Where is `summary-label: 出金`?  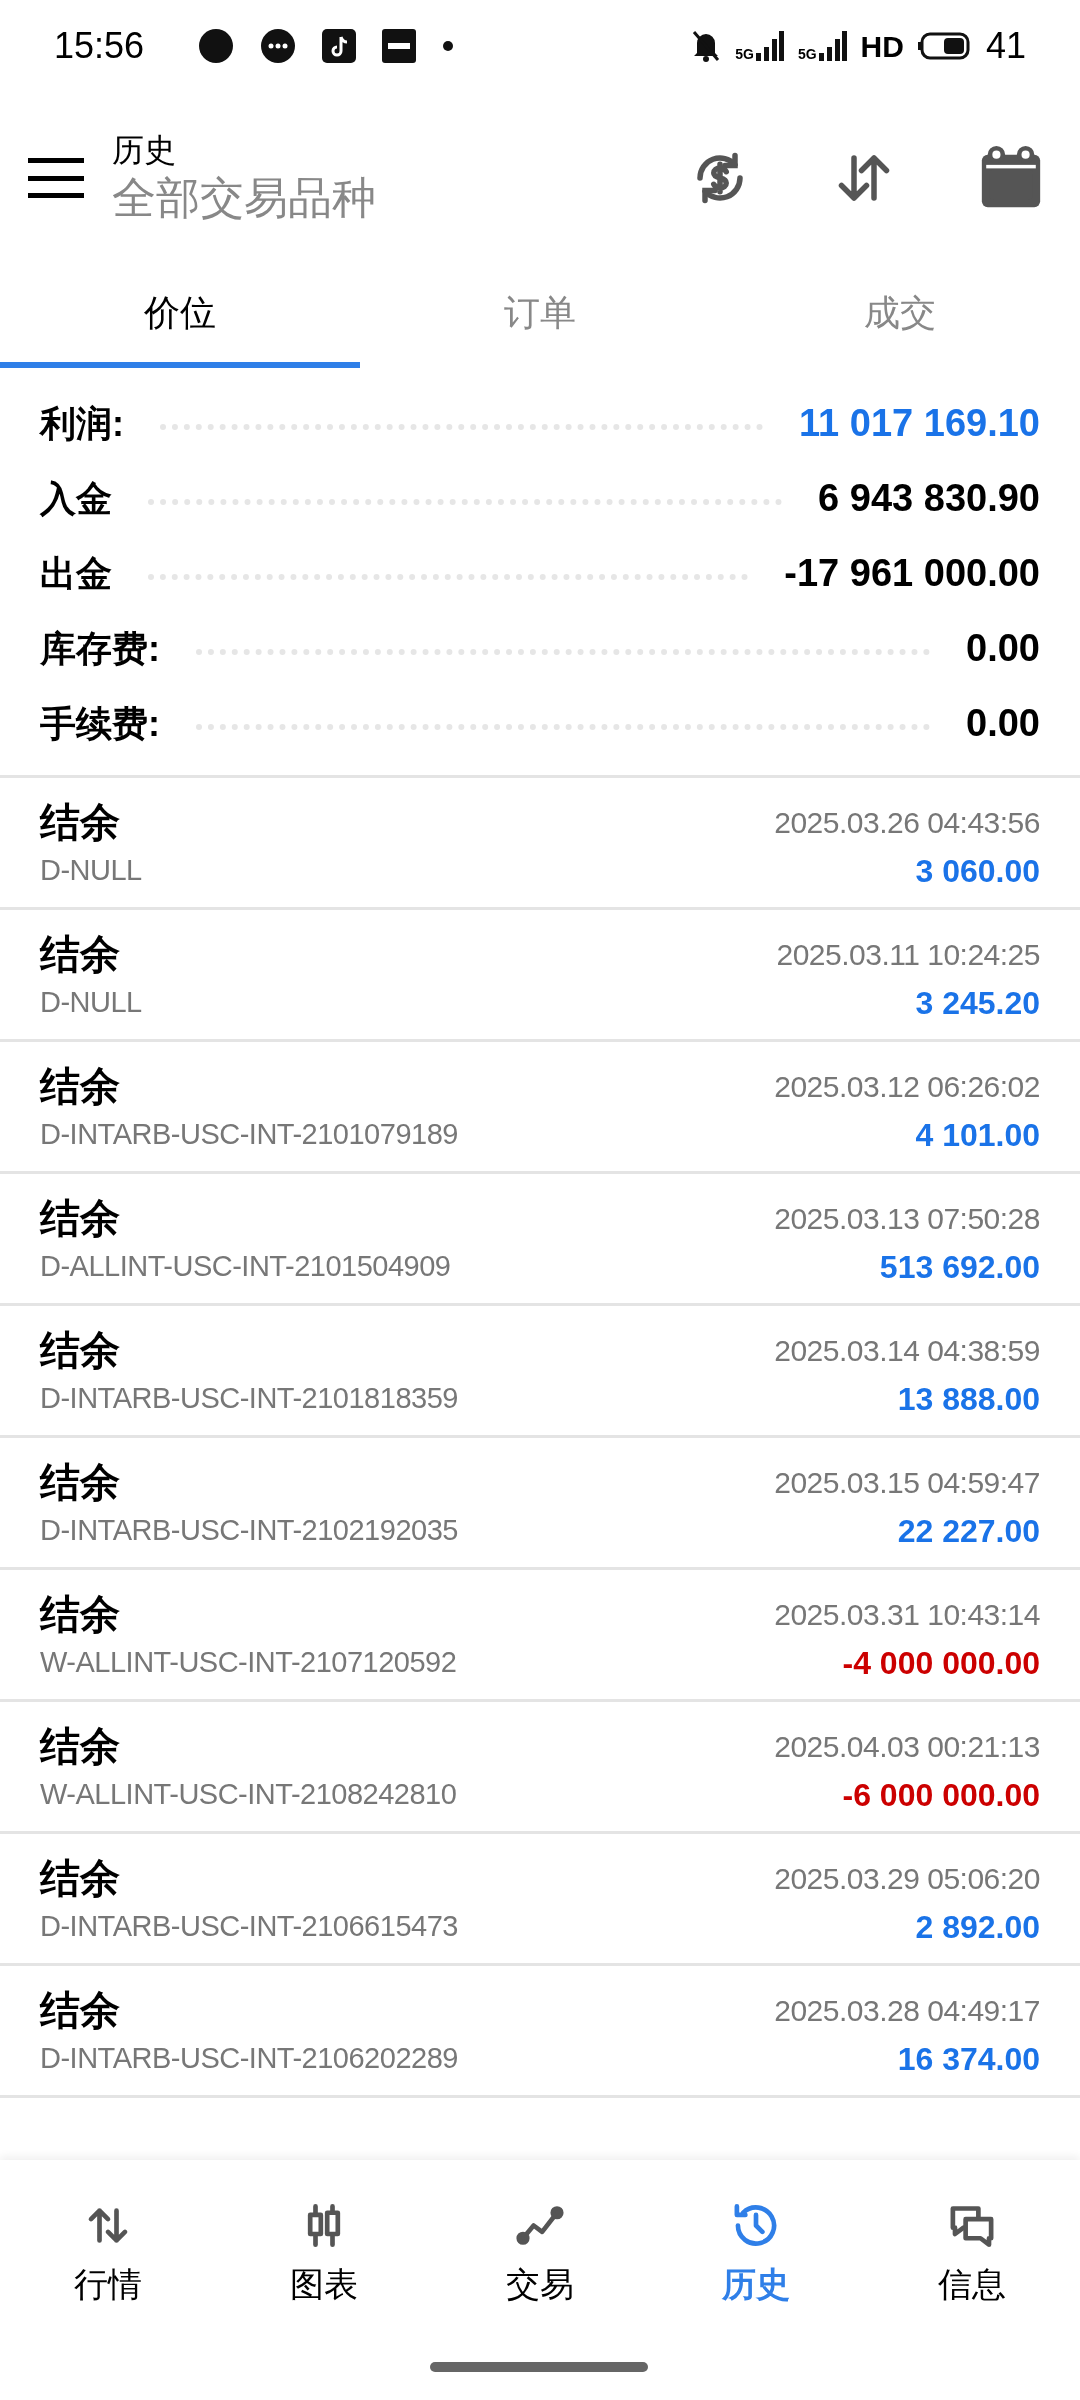
summary-label: 出金 is located at coordinates (76, 573).